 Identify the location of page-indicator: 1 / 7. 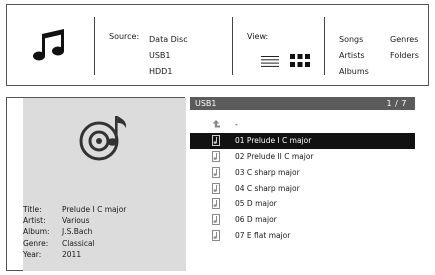
(396, 103).